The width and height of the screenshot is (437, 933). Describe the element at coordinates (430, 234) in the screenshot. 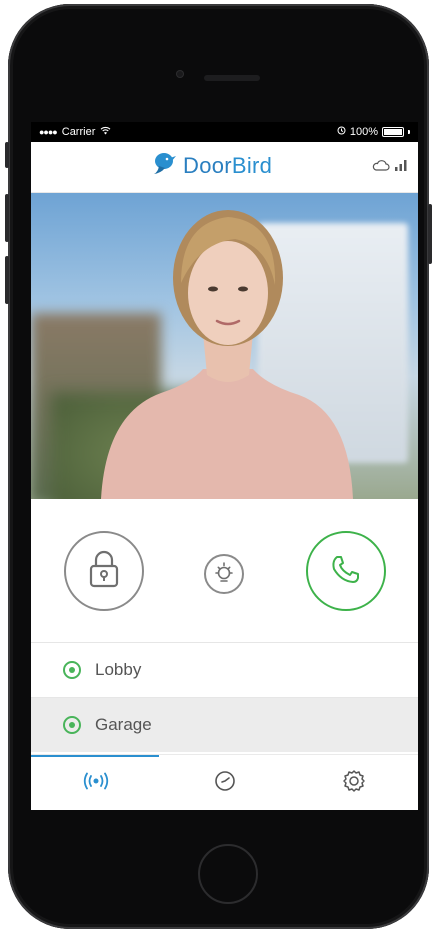

I see `power-button` at that location.